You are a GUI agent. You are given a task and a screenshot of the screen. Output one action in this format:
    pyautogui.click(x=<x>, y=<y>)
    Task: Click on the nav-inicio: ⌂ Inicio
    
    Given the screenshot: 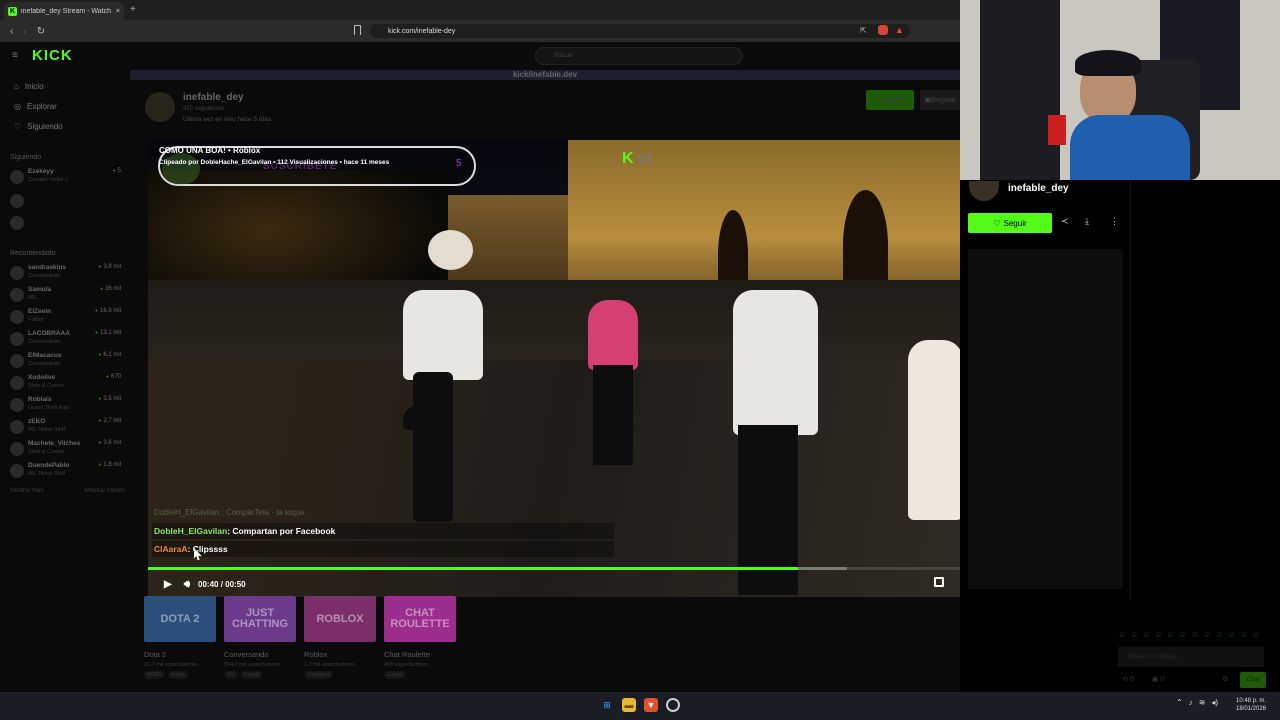 What is the action you would take?
    pyautogui.click(x=29, y=86)
    